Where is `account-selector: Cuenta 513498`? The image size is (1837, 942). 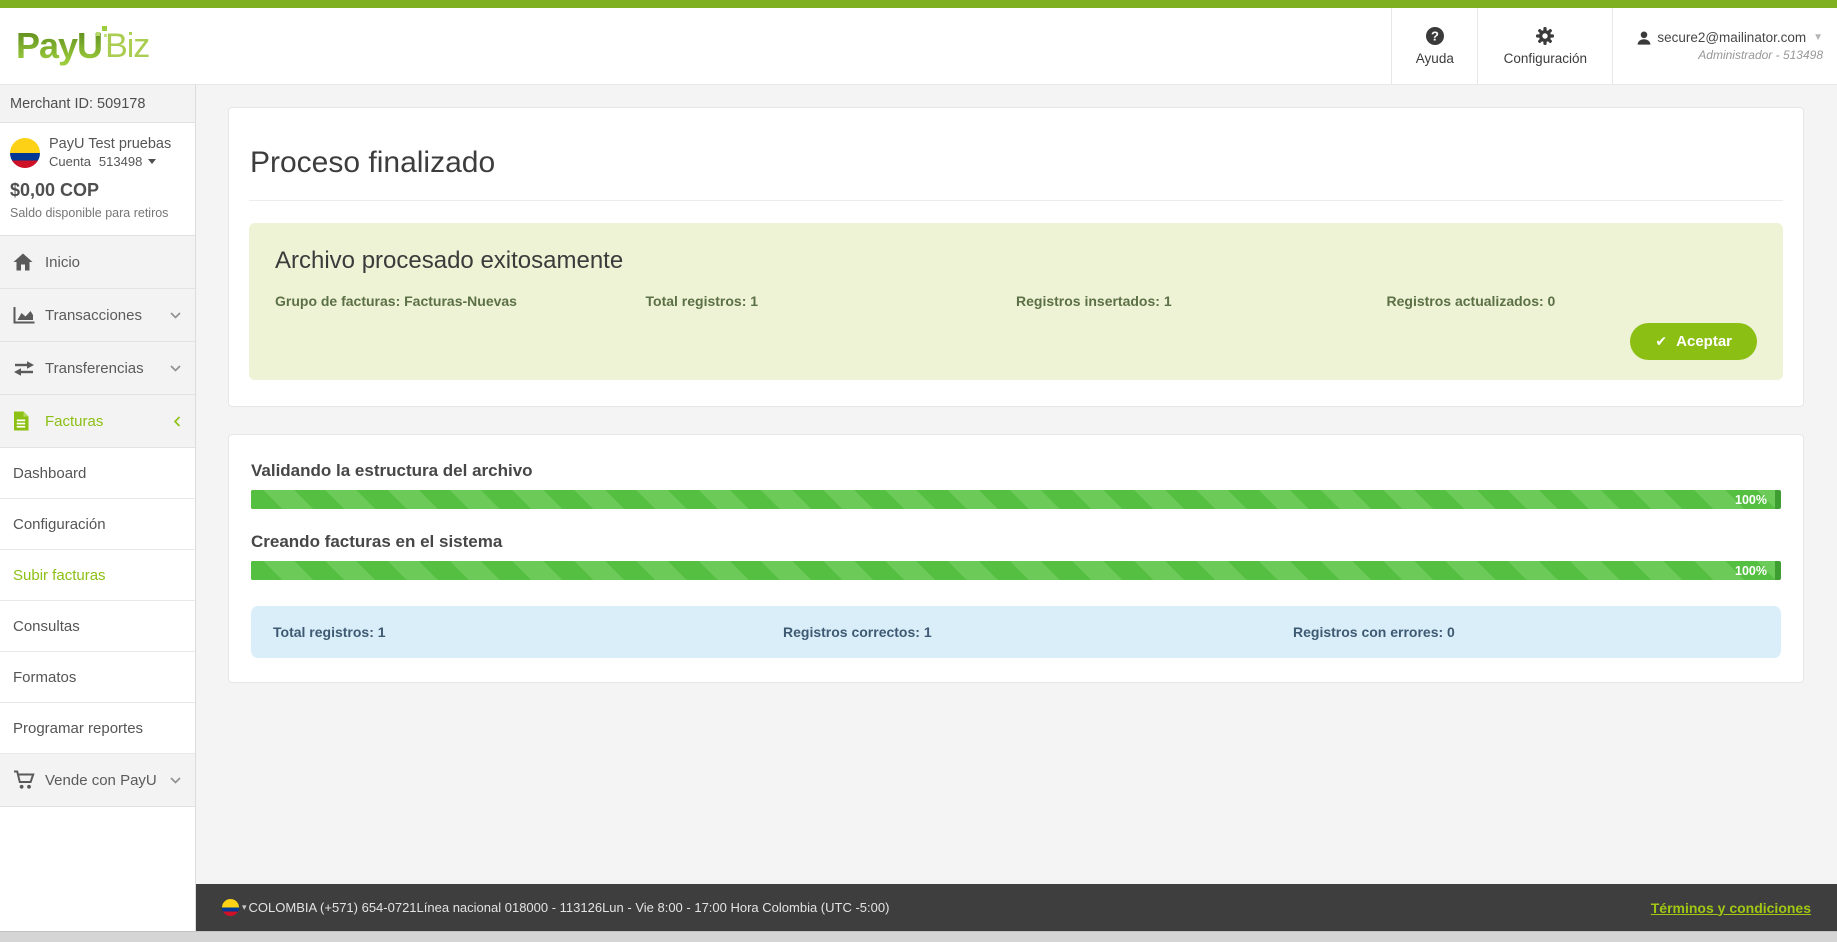 account-selector: Cuenta 513498 is located at coordinates (110, 161).